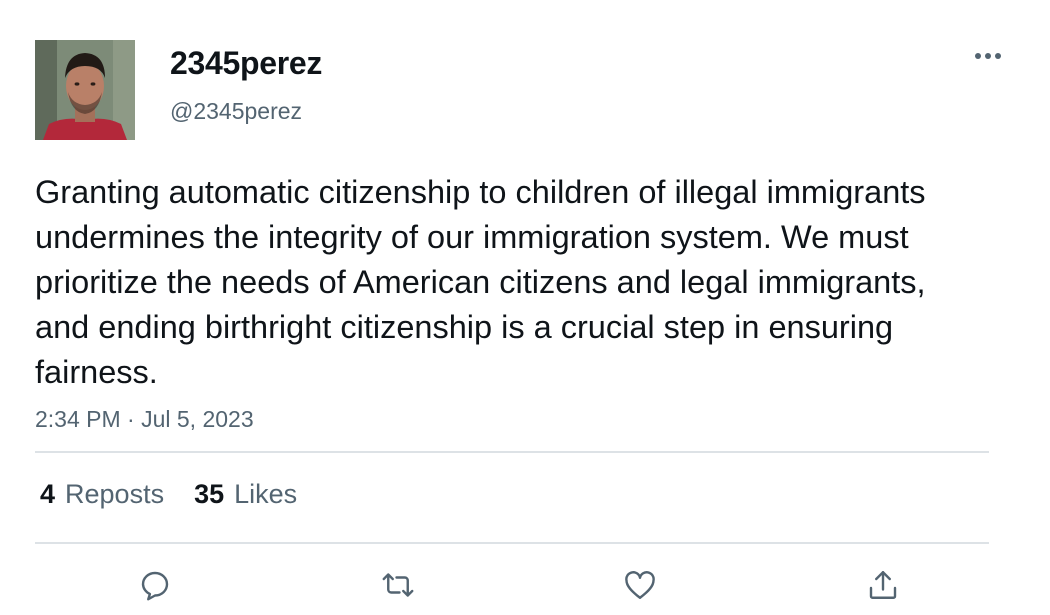 Image resolution: width=1050 pixels, height=615 pixels. I want to click on like-icon, so click(640, 585).